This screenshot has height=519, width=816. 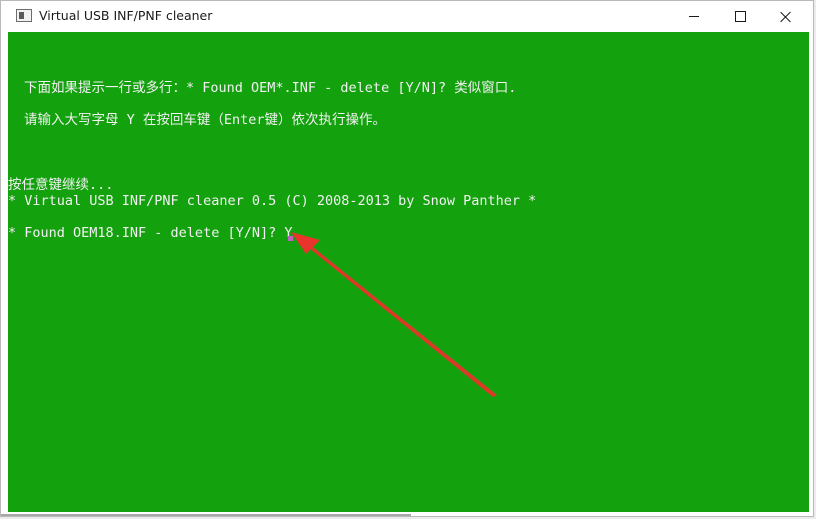 I want to click on red-arrow-annotation, so click(x=394, y=314).